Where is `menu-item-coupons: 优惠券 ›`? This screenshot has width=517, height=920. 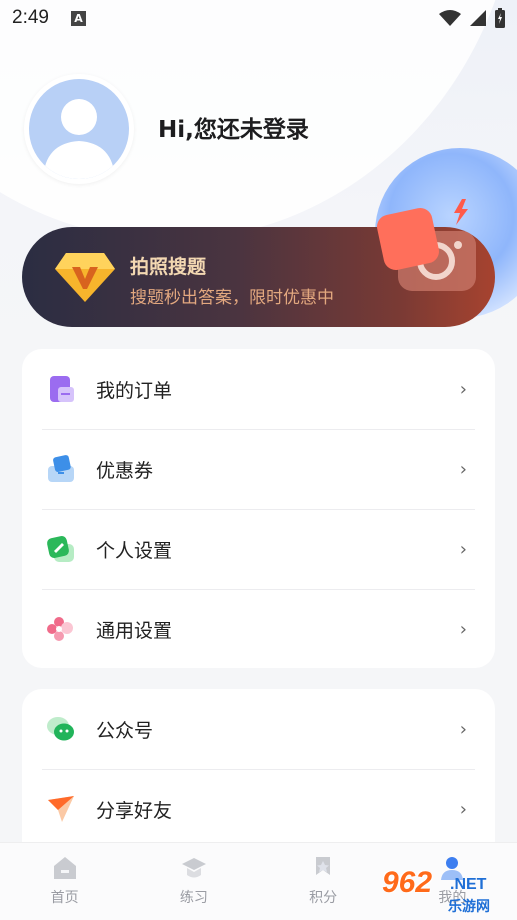 menu-item-coupons: 优惠券 › is located at coordinates (258, 469).